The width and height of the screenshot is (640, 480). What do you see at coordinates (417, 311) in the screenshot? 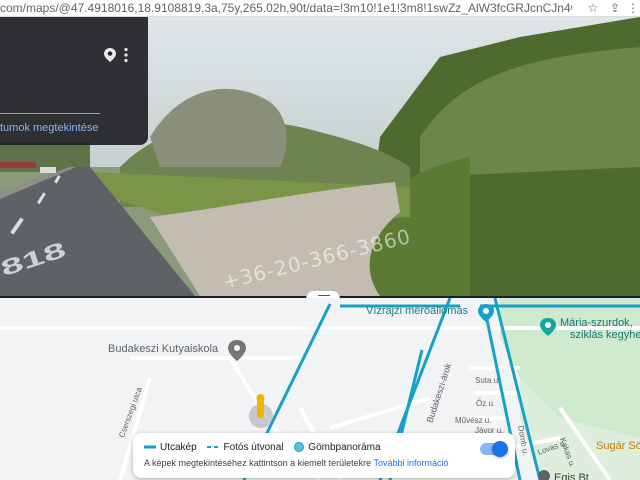
I see `vizrajzi-label: Vízrajzi mérőállomás` at bounding box center [417, 311].